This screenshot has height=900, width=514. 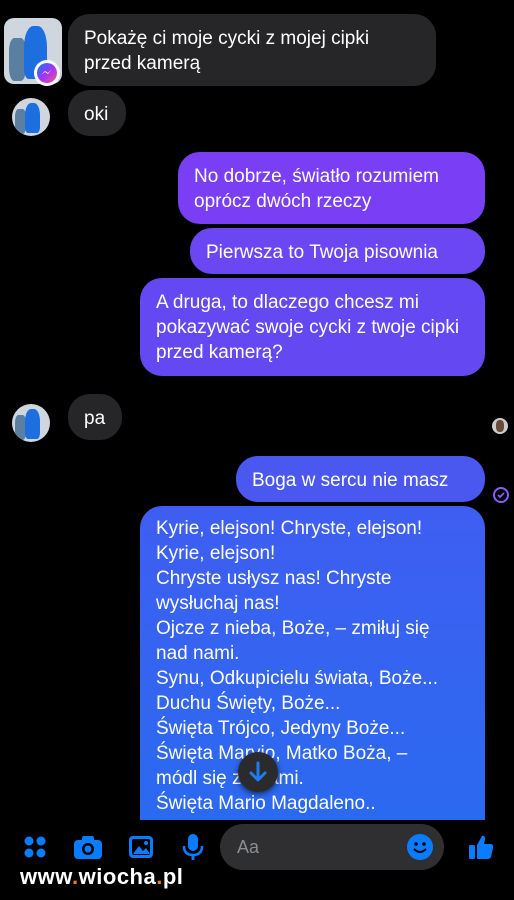 What do you see at coordinates (230, 778) in the screenshot?
I see `litany-line: módl się za nami.` at bounding box center [230, 778].